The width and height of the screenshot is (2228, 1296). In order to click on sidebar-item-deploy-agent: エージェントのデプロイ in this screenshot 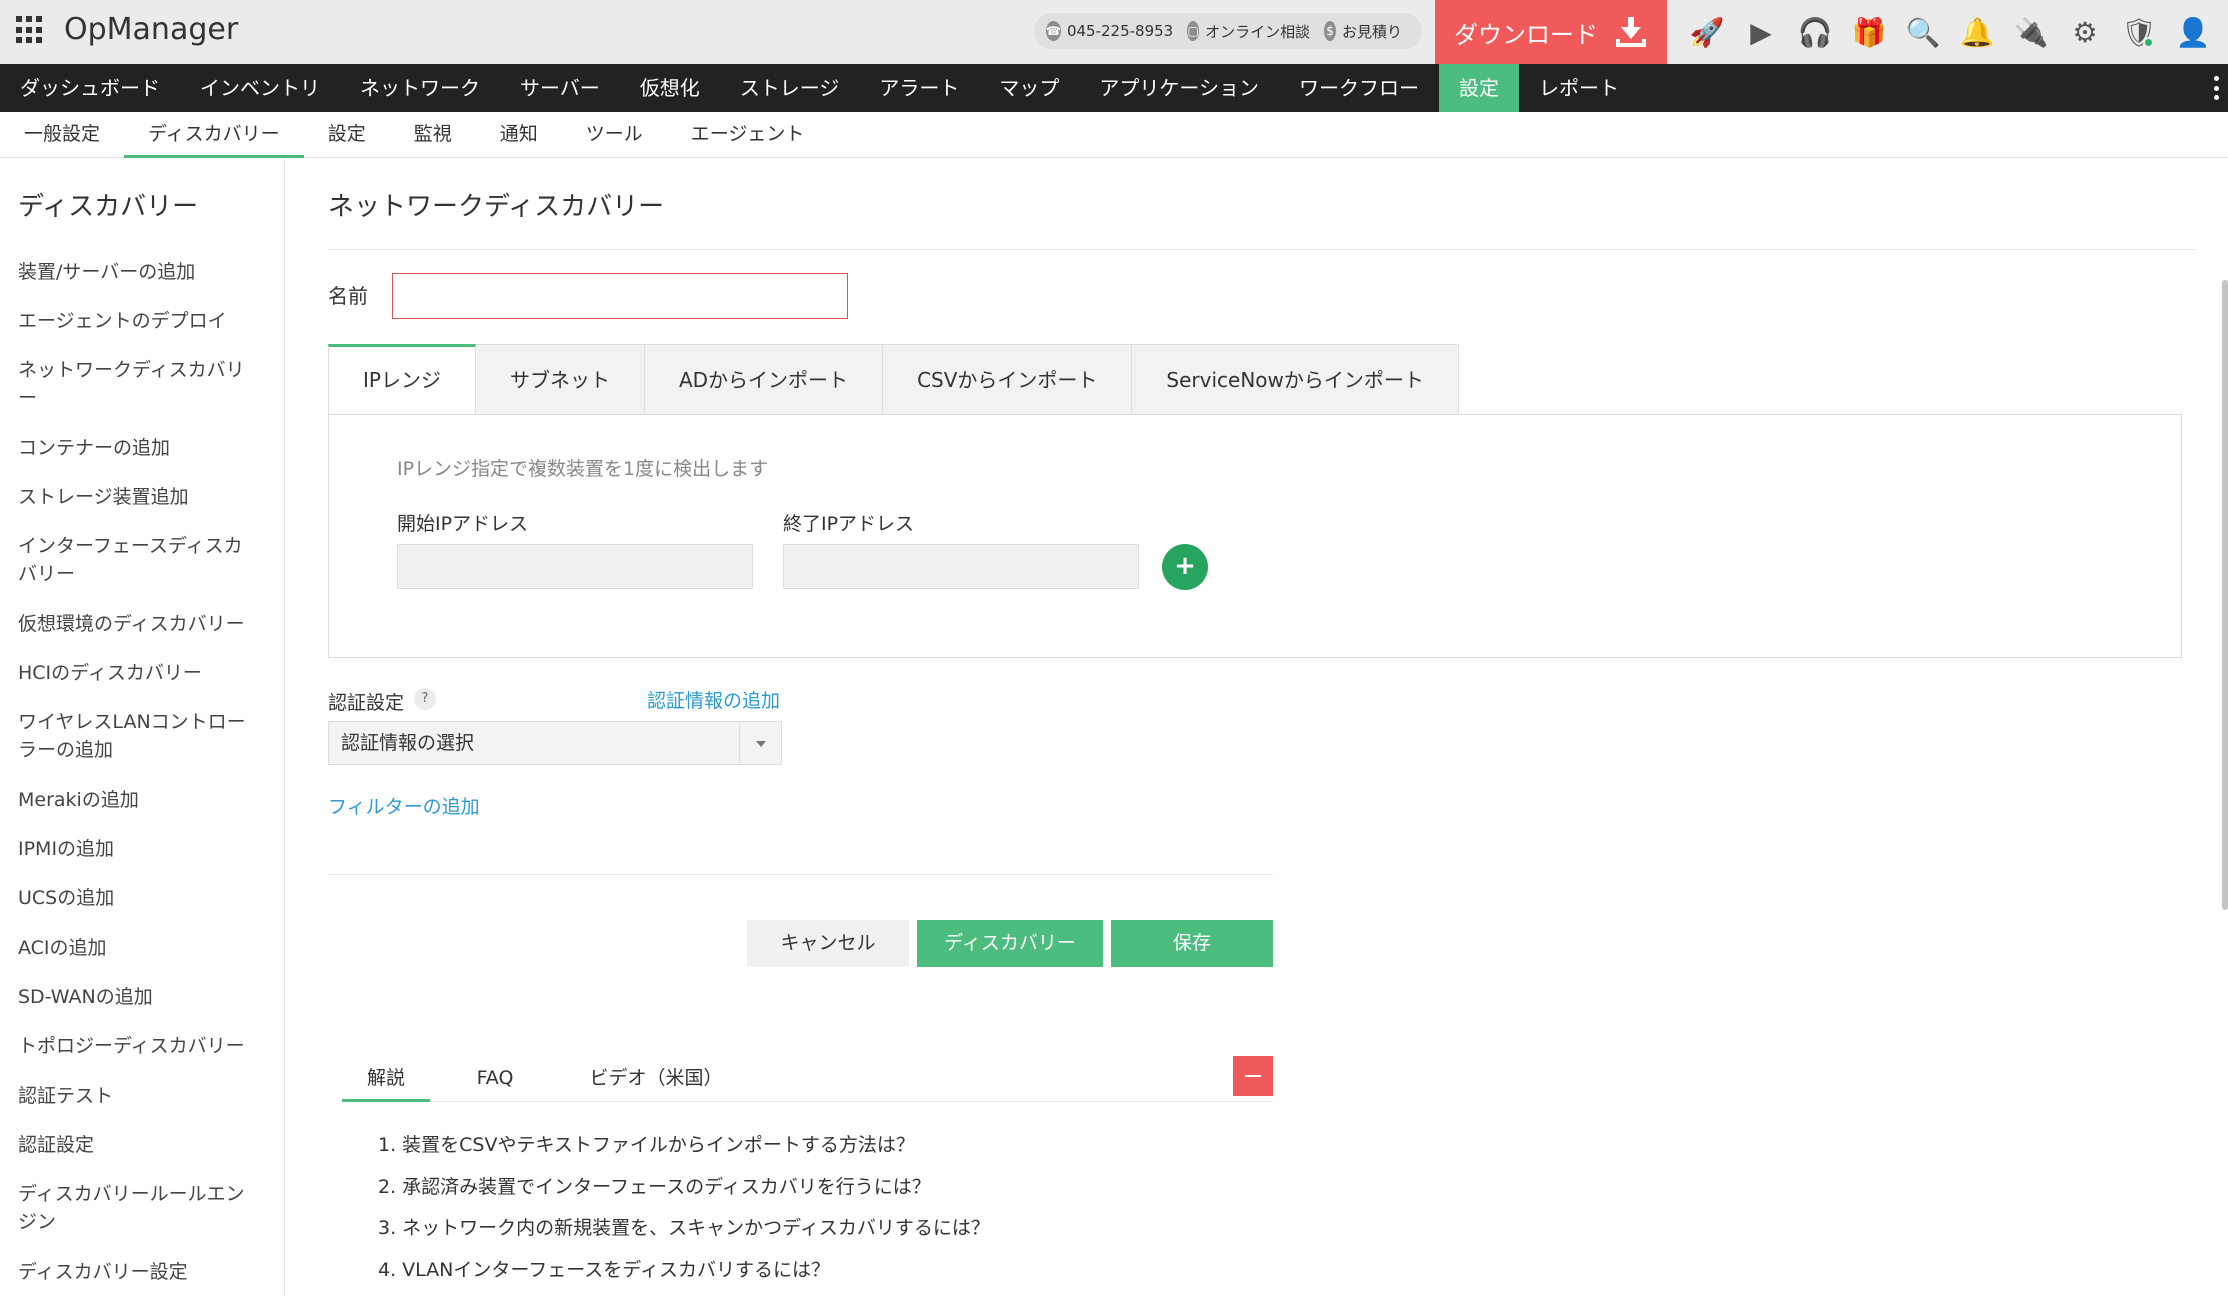, I will do `click(138, 321)`.